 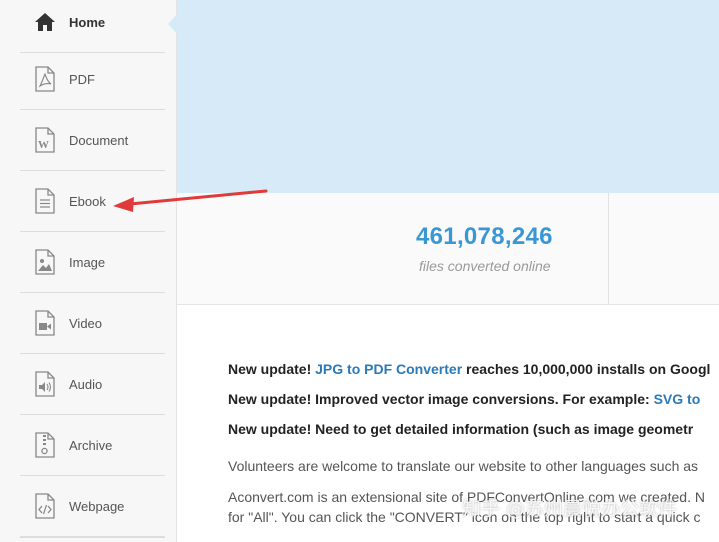 I want to click on sidebar-item-label: Archive, so click(x=91, y=445).